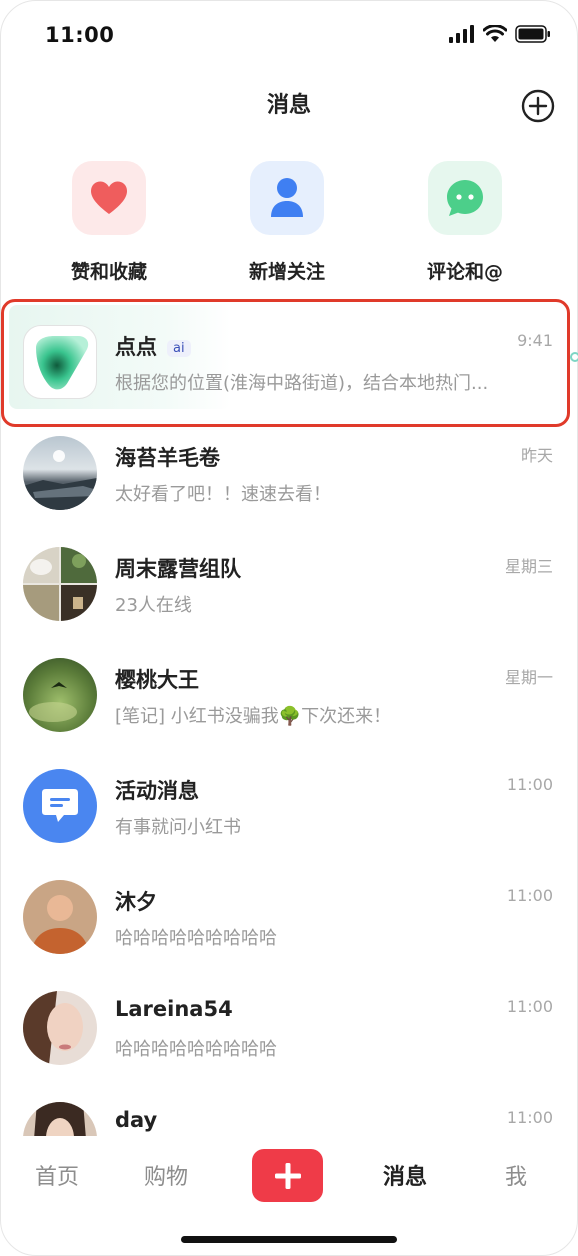 The height and width of the screenshot is (1256, 578). I want to click on conversation-name: 沐夕, so click(136, 902).